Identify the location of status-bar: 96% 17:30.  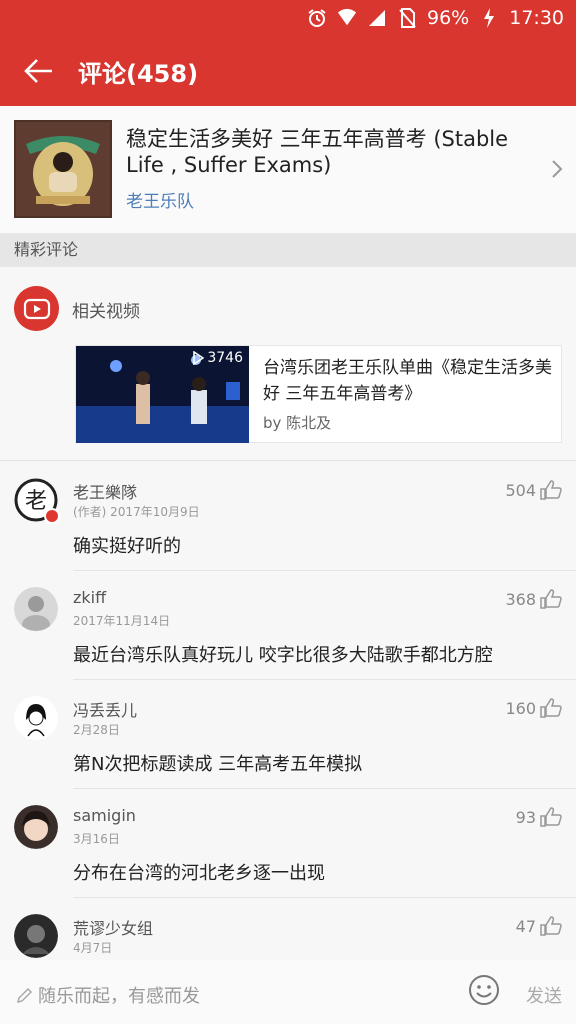
(435, 18).